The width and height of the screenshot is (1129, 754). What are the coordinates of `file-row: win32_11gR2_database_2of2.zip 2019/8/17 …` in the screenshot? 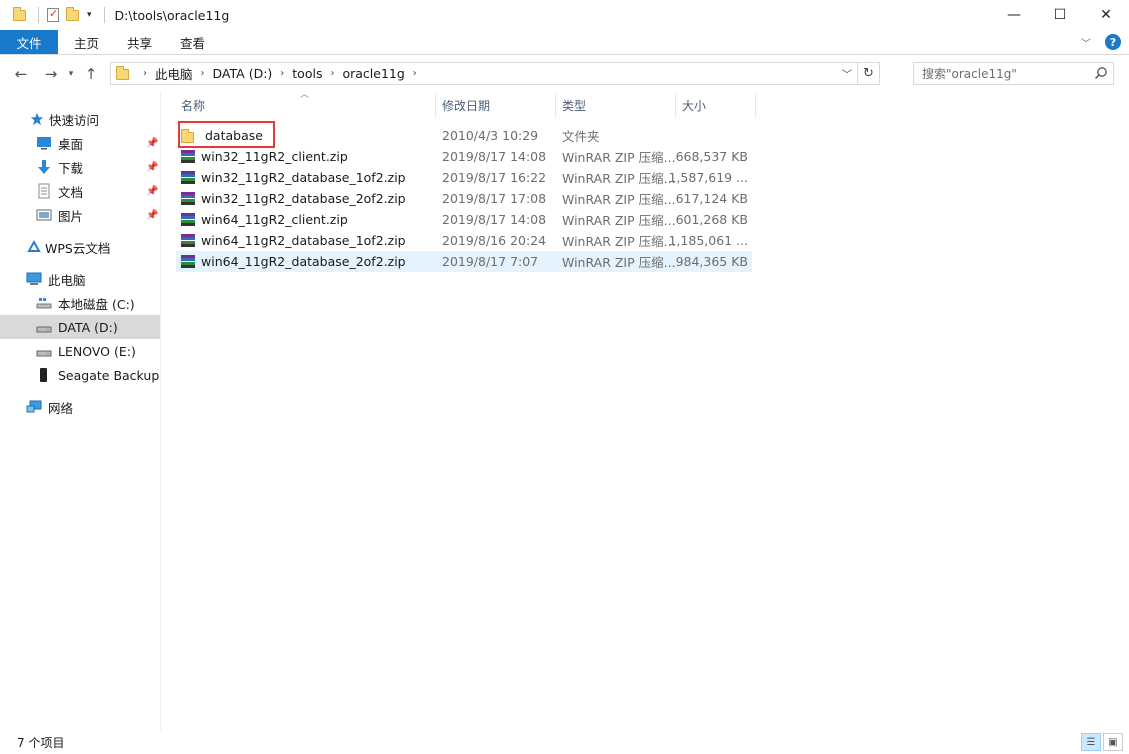 It's located at (464, 198).